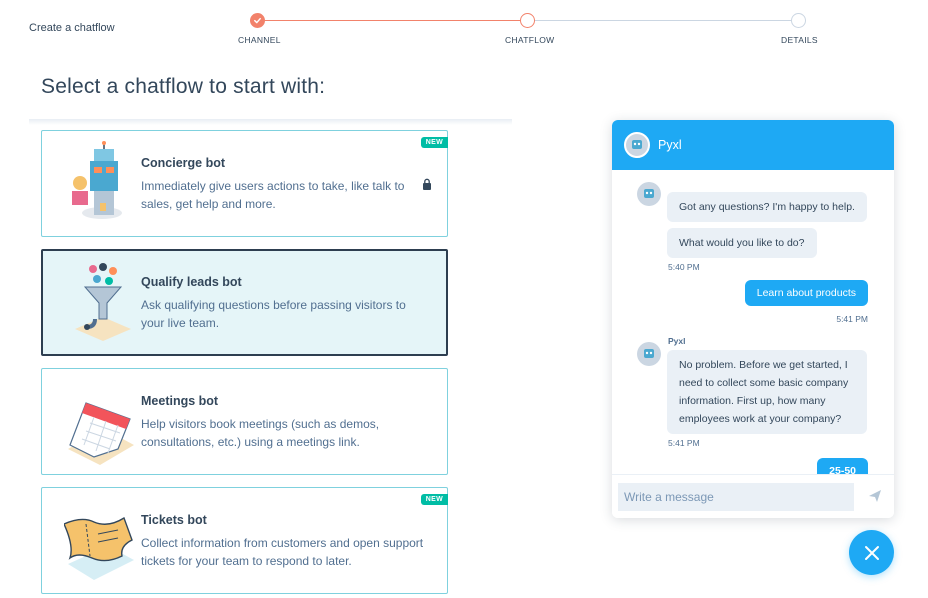 The width and height of the screenshot is (928, 598). What do you see at coordinates (767, 207) in the screenshot?
I see `bot-message: Got any questions? I'm happy to help.` at bounding box center [767, 207].